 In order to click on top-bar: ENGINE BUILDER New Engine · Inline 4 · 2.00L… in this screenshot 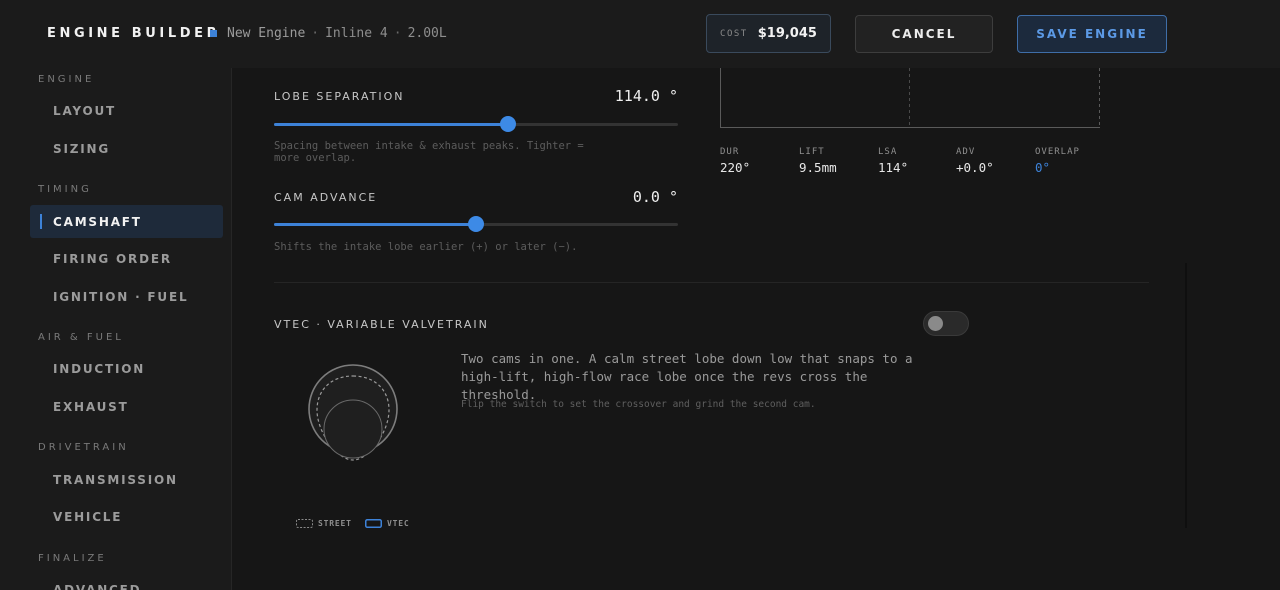, I will do `click(640, 34)`.